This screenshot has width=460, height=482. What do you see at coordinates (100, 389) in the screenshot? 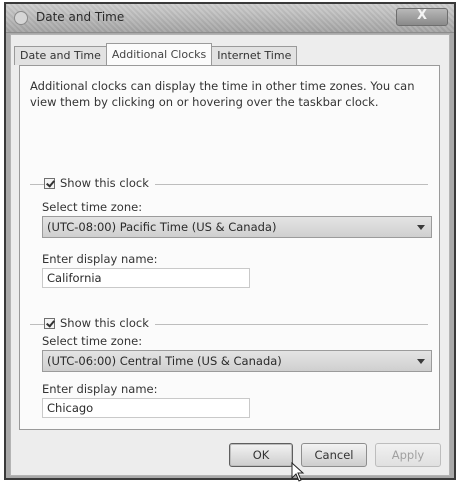
I see `clock-2-display-name-label: Enter display name:` at bounding box center [100, 389].